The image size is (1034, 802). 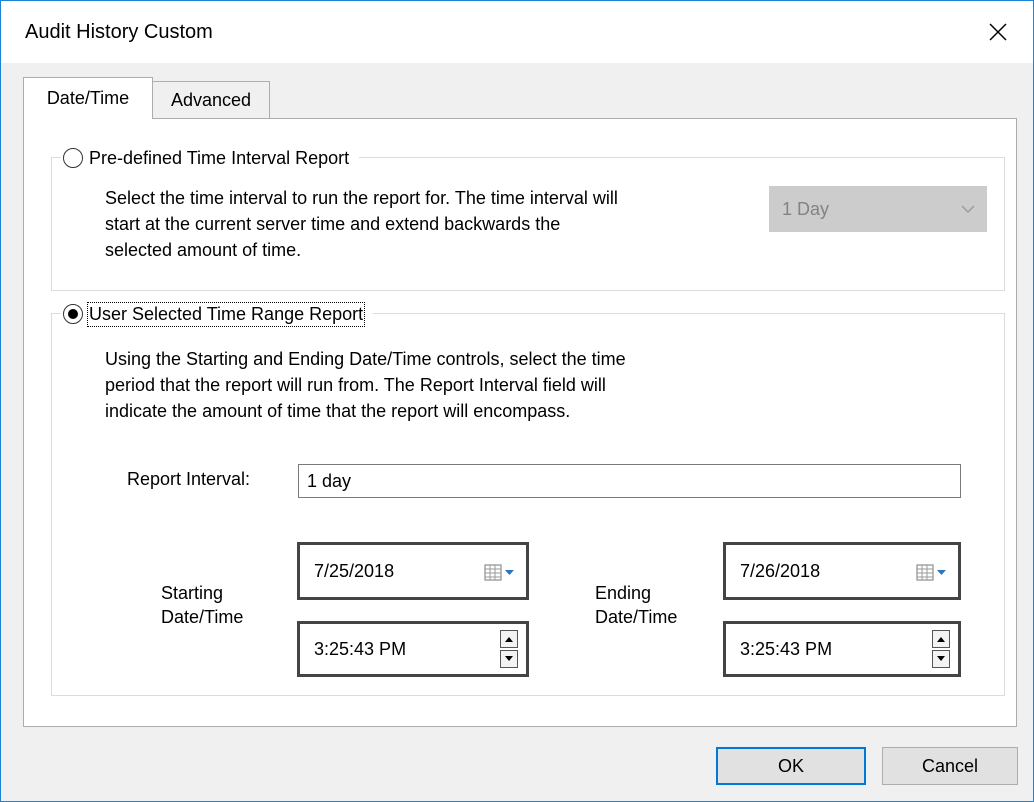 What do you see at coordinates (73, 314) in the screenshot?
I see `user-selected-radio-circle` at bounding box center [73, 314].